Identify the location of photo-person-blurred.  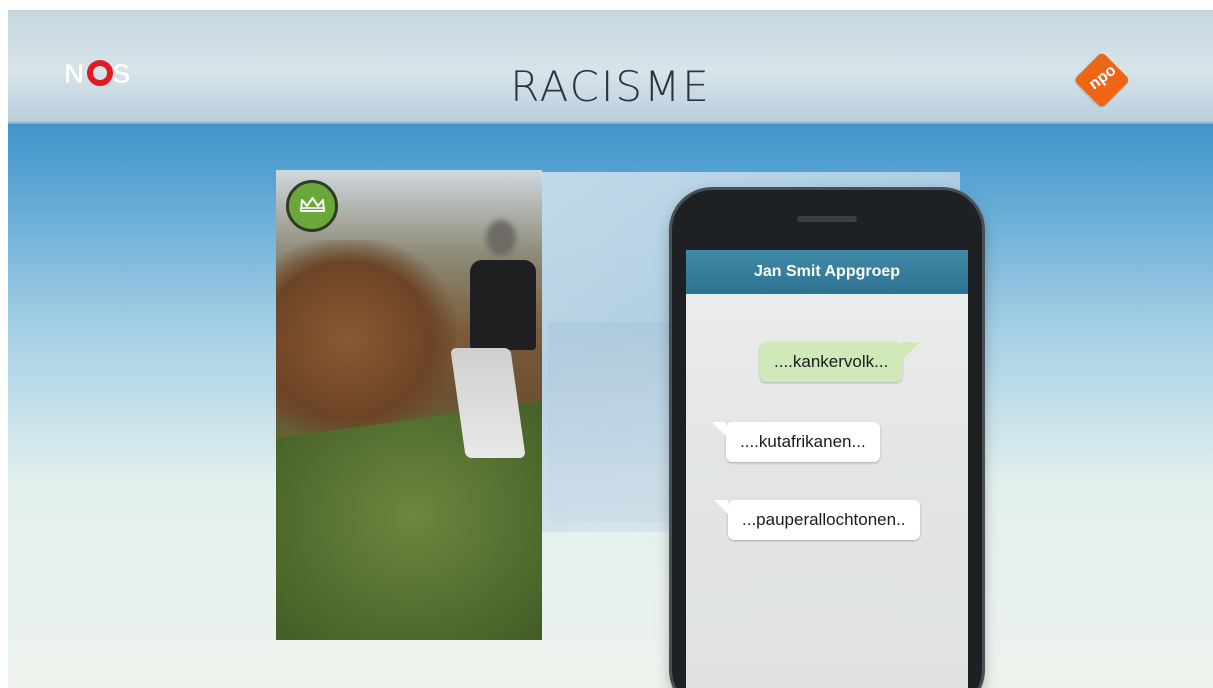
(409, 405).